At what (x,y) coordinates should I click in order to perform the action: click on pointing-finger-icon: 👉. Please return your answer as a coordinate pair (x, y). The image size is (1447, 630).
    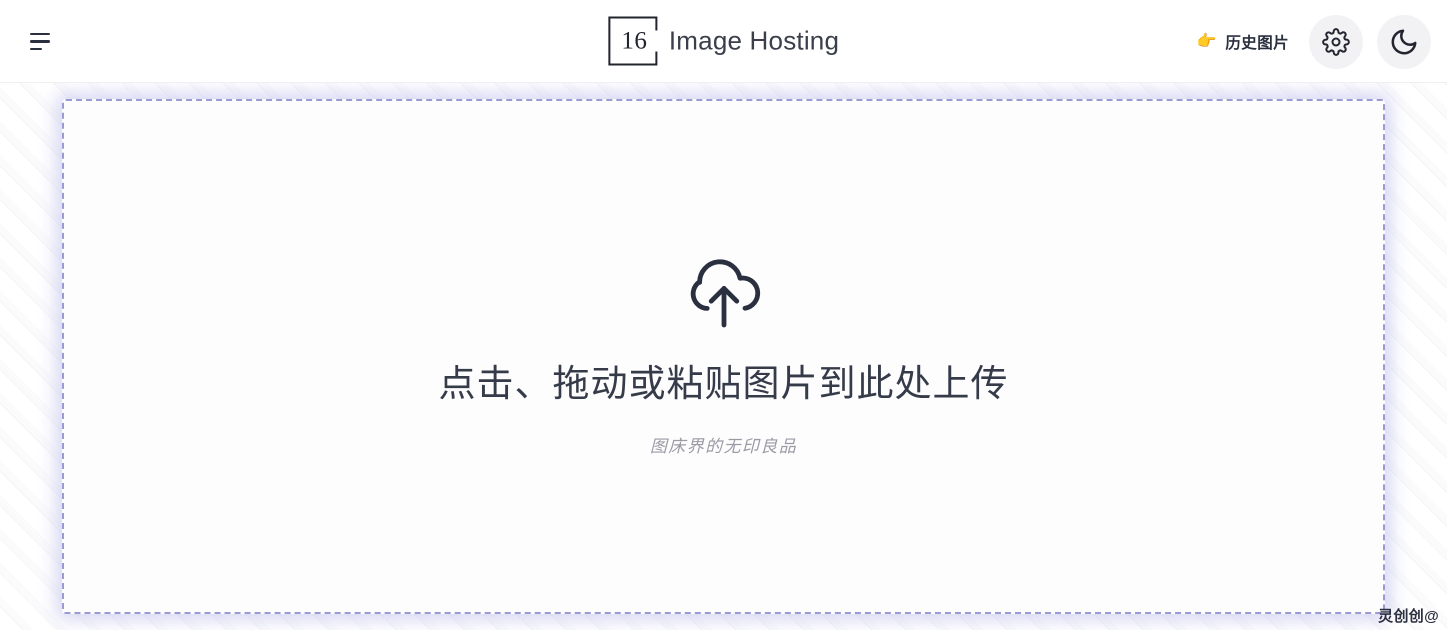
    Looking at the image, I should click on (1206, 41).